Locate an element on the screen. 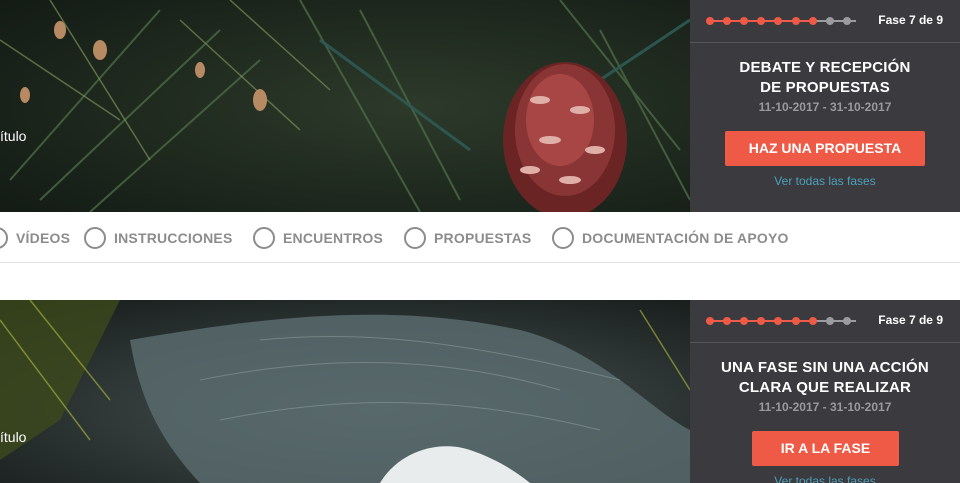  tab-label: INSTRUCCIONES is located at coordinates (173, 238).